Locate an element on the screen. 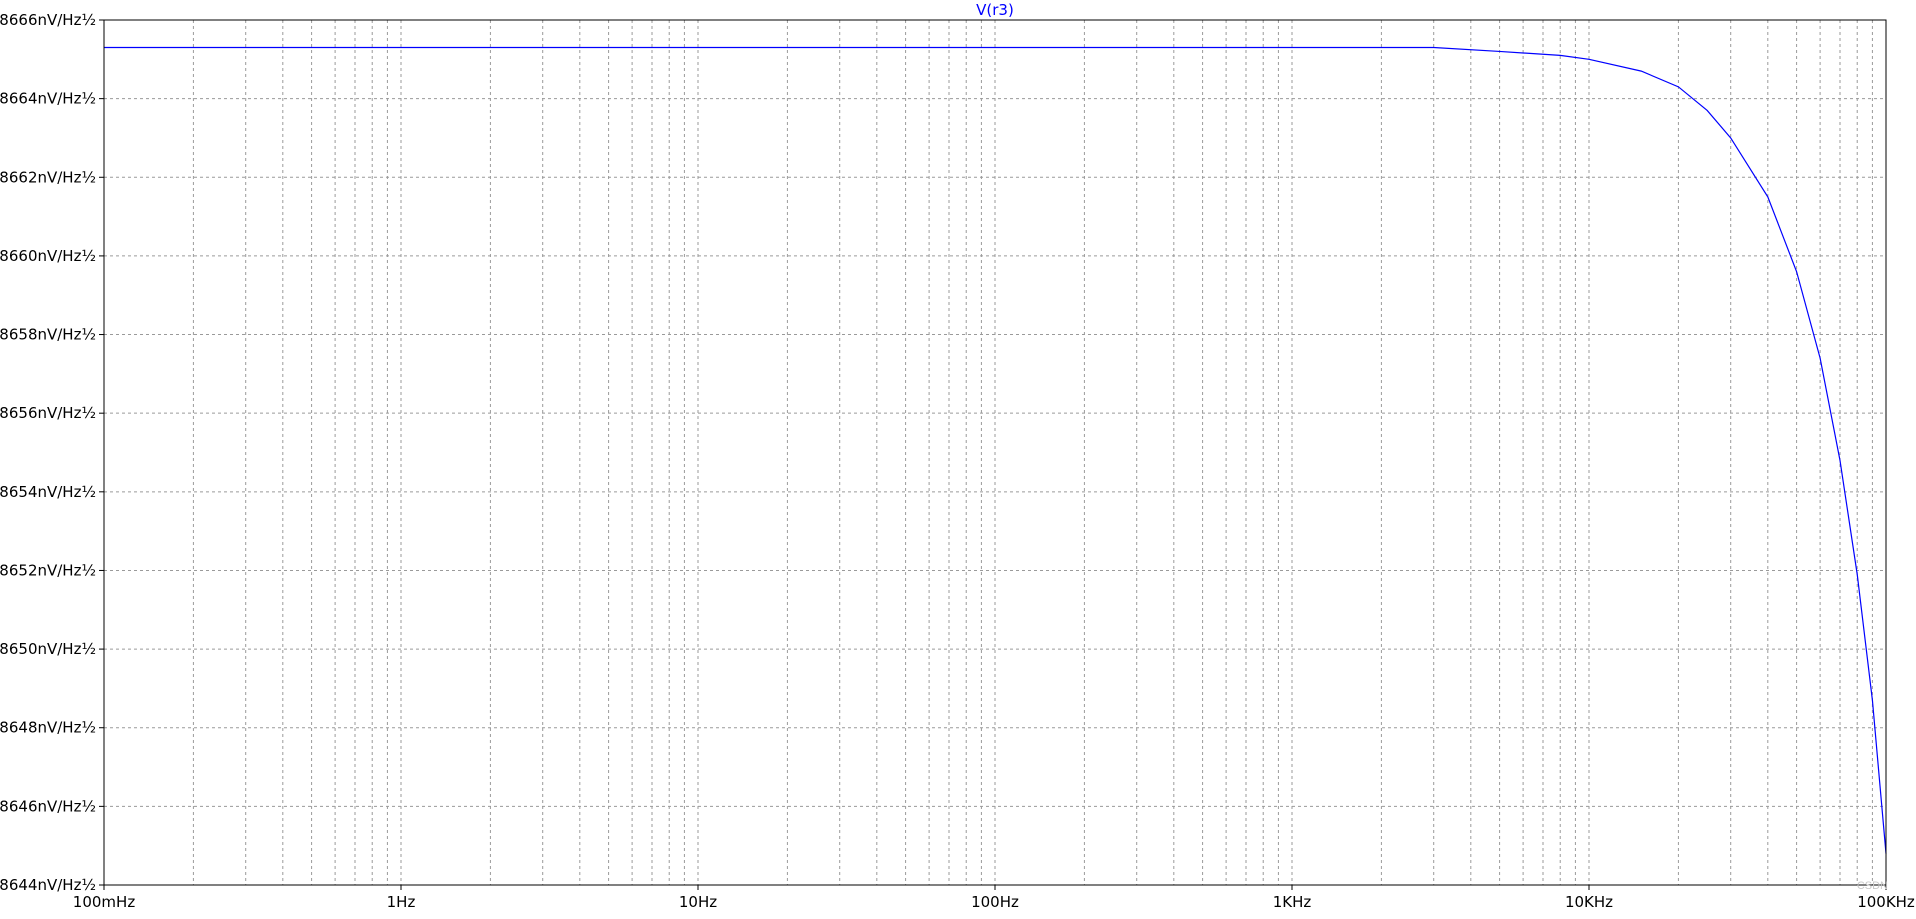 The image size is (1916, 919). y-tick-label: 14.8646nV/Hz½ is located at coordinates (48, 806).